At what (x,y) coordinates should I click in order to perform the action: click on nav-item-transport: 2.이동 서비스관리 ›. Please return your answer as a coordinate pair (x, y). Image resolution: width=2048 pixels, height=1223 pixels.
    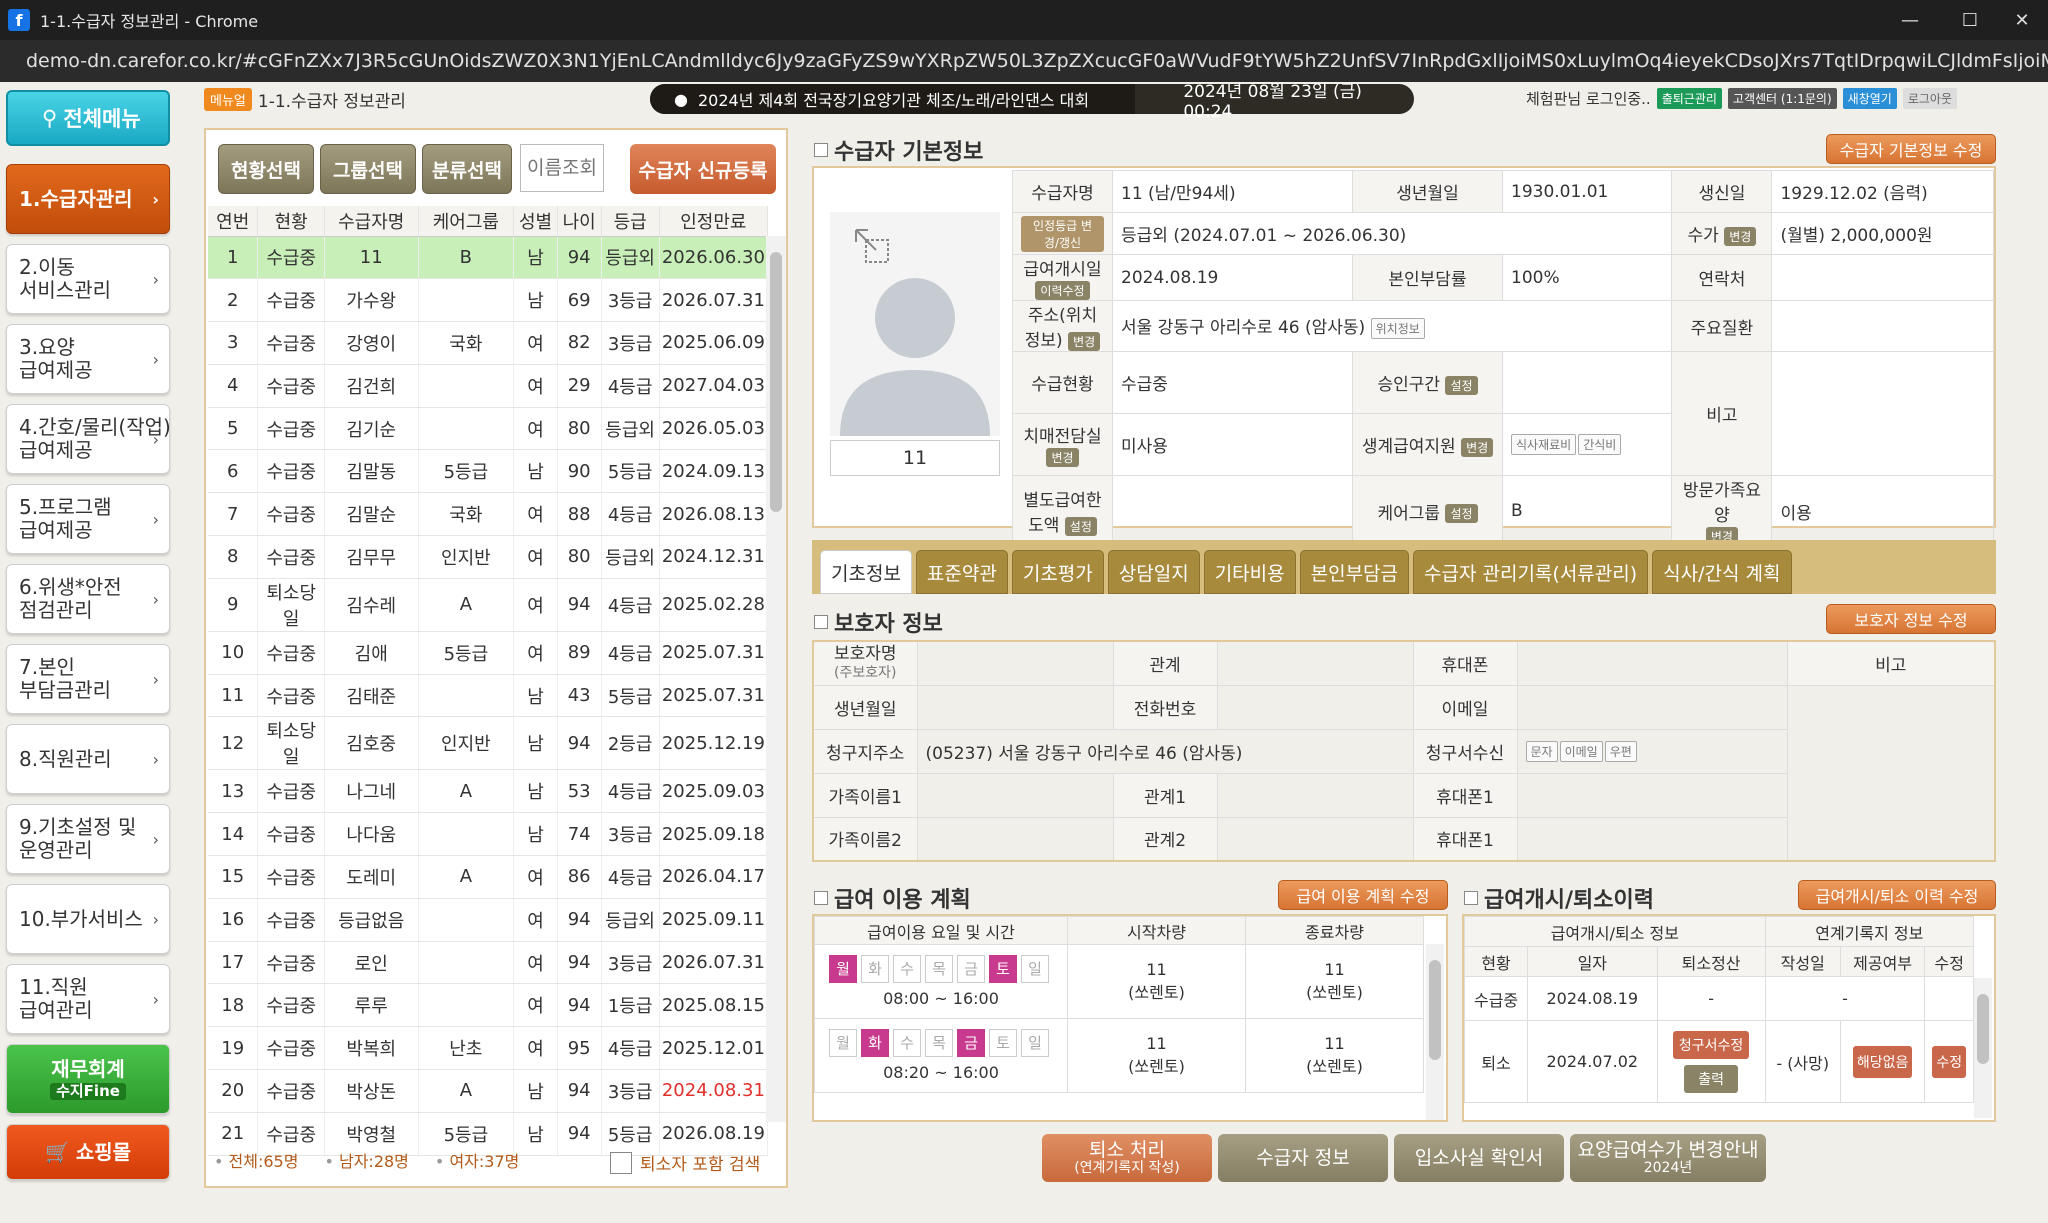
    Looking at the image, I should click on (88, 279).